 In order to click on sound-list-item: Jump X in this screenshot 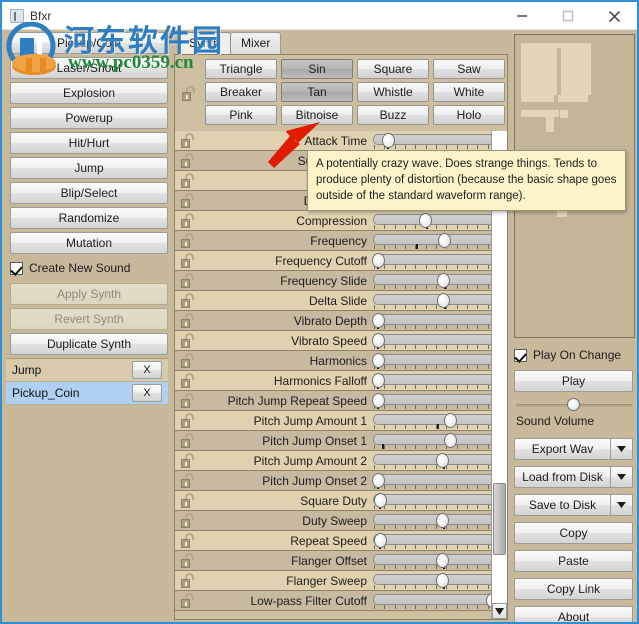, I will do `click(87, 370)`.